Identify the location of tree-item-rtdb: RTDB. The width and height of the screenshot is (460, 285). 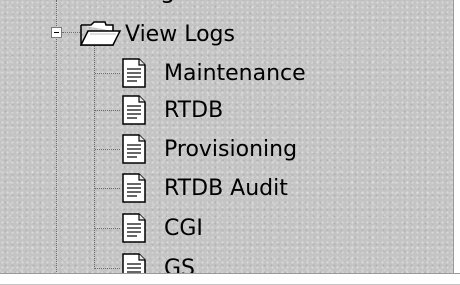
(171, 110).